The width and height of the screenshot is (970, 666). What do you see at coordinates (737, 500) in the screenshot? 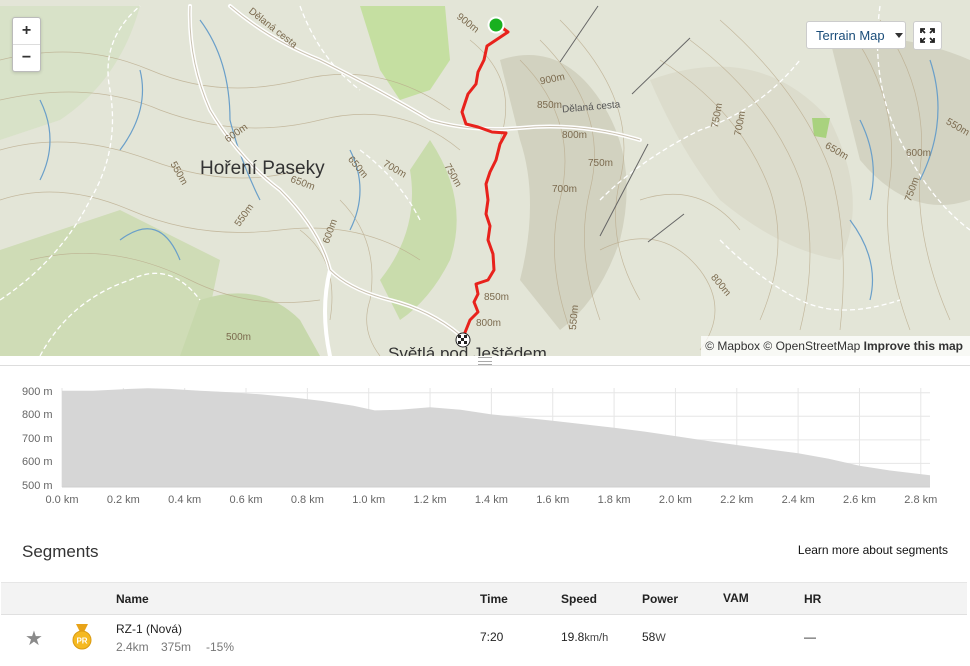
I see `x-tick-label: 2.2 km` at bounding box center [737, 500].